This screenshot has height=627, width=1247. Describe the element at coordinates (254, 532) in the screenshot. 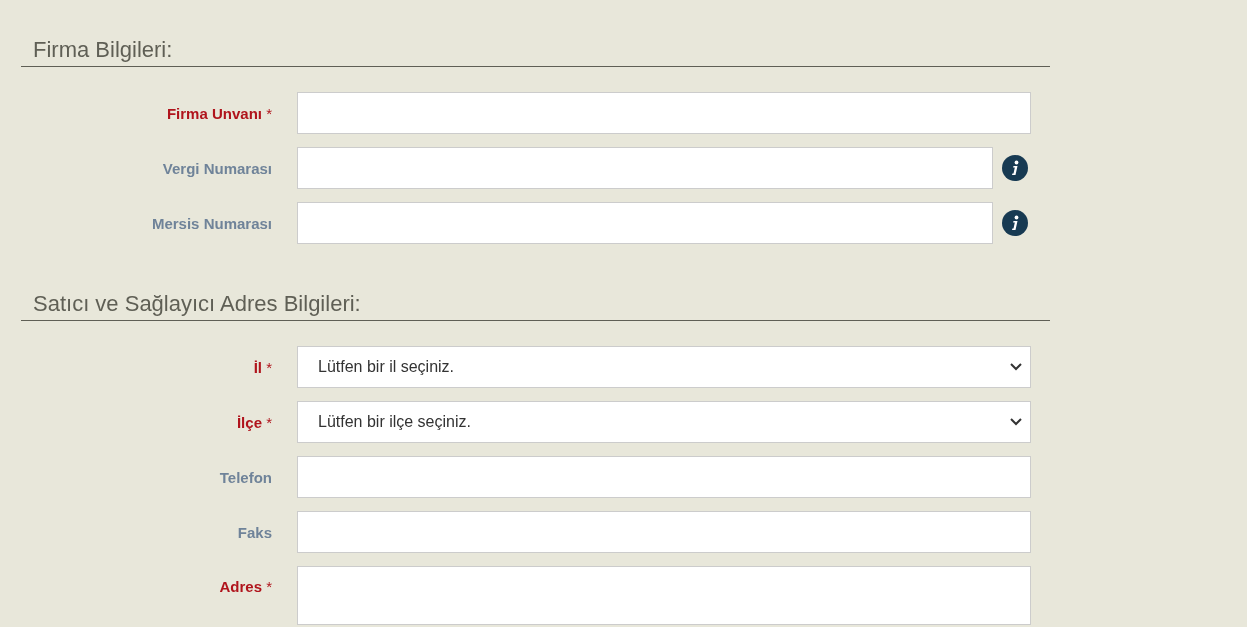

I see `field-label: Faks` at that location.